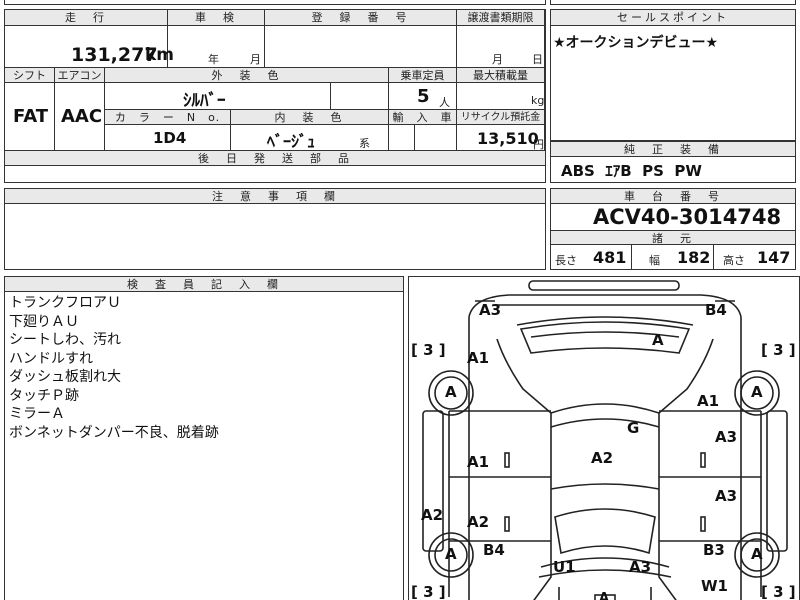 Image resolution: width=800 pixels, height=600 pixels. Describe the element at coordinates (566, 260) in the screenshot. I see `length-label: 長さ` at that location.